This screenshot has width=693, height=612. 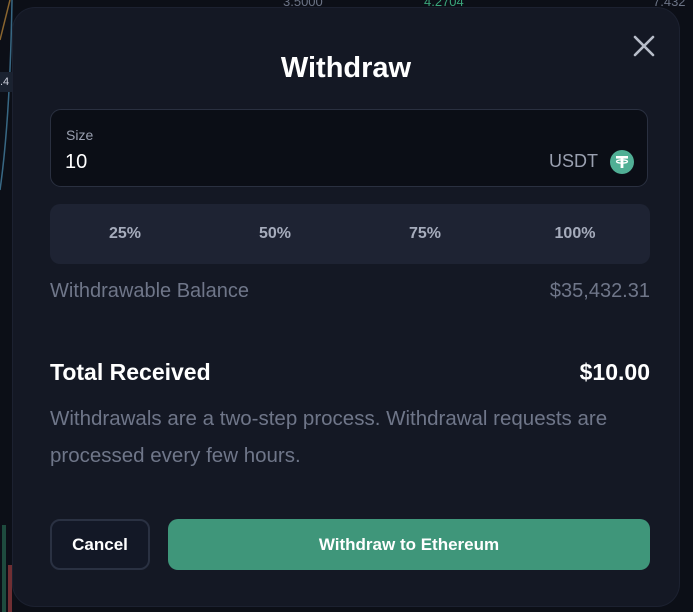 I want to click on withdraw-to-ethereum-button: Withdraw to Ethereum, so click(x=409, y=544).